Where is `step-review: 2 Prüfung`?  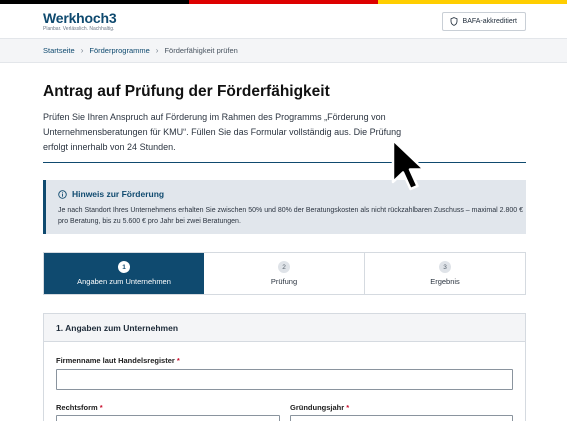
step-review: 2 Prüfung is located at coordinates (284, 273).